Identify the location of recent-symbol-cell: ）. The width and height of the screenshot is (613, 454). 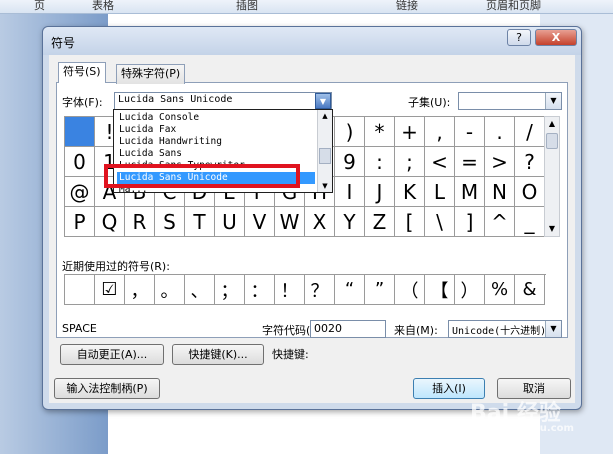
(470, 290).